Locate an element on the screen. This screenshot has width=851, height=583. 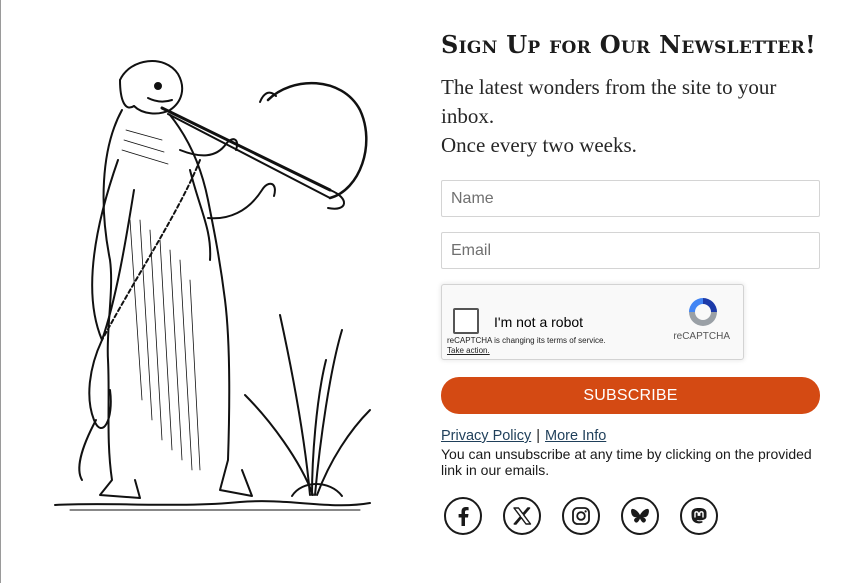
intro-line-2: Once every two weeks. is located at coordinates (539, 145).